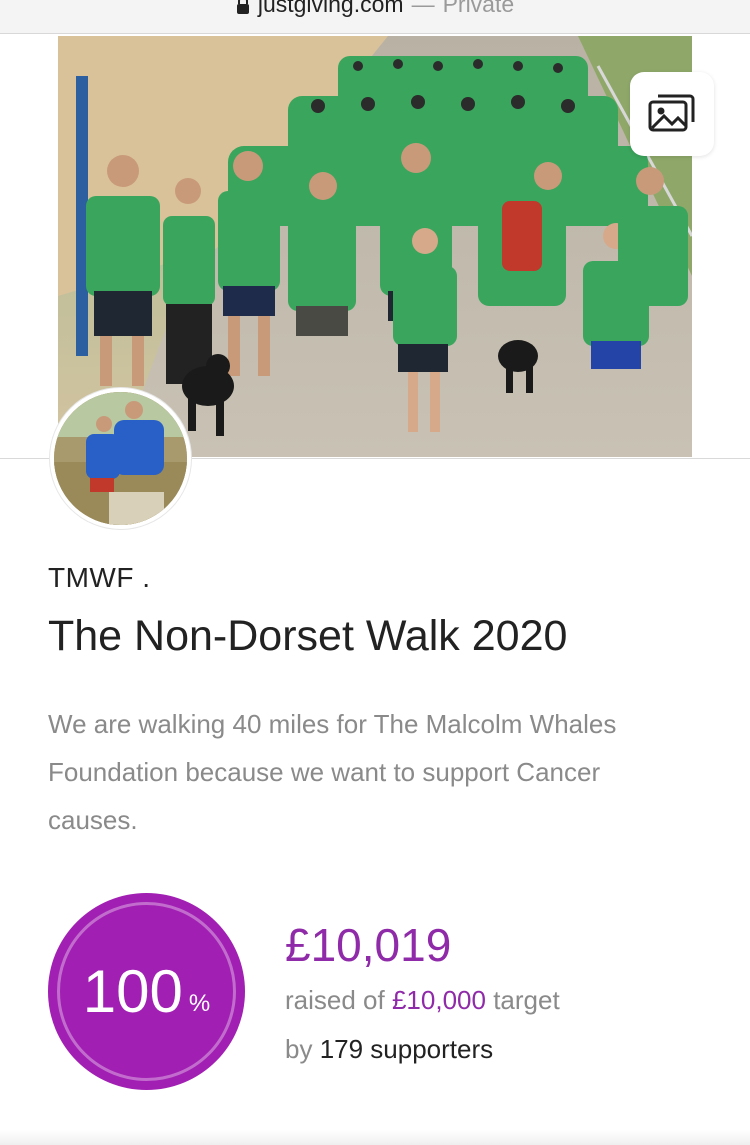  I want to click on raised-amount: £10,019, so click(368, 945).